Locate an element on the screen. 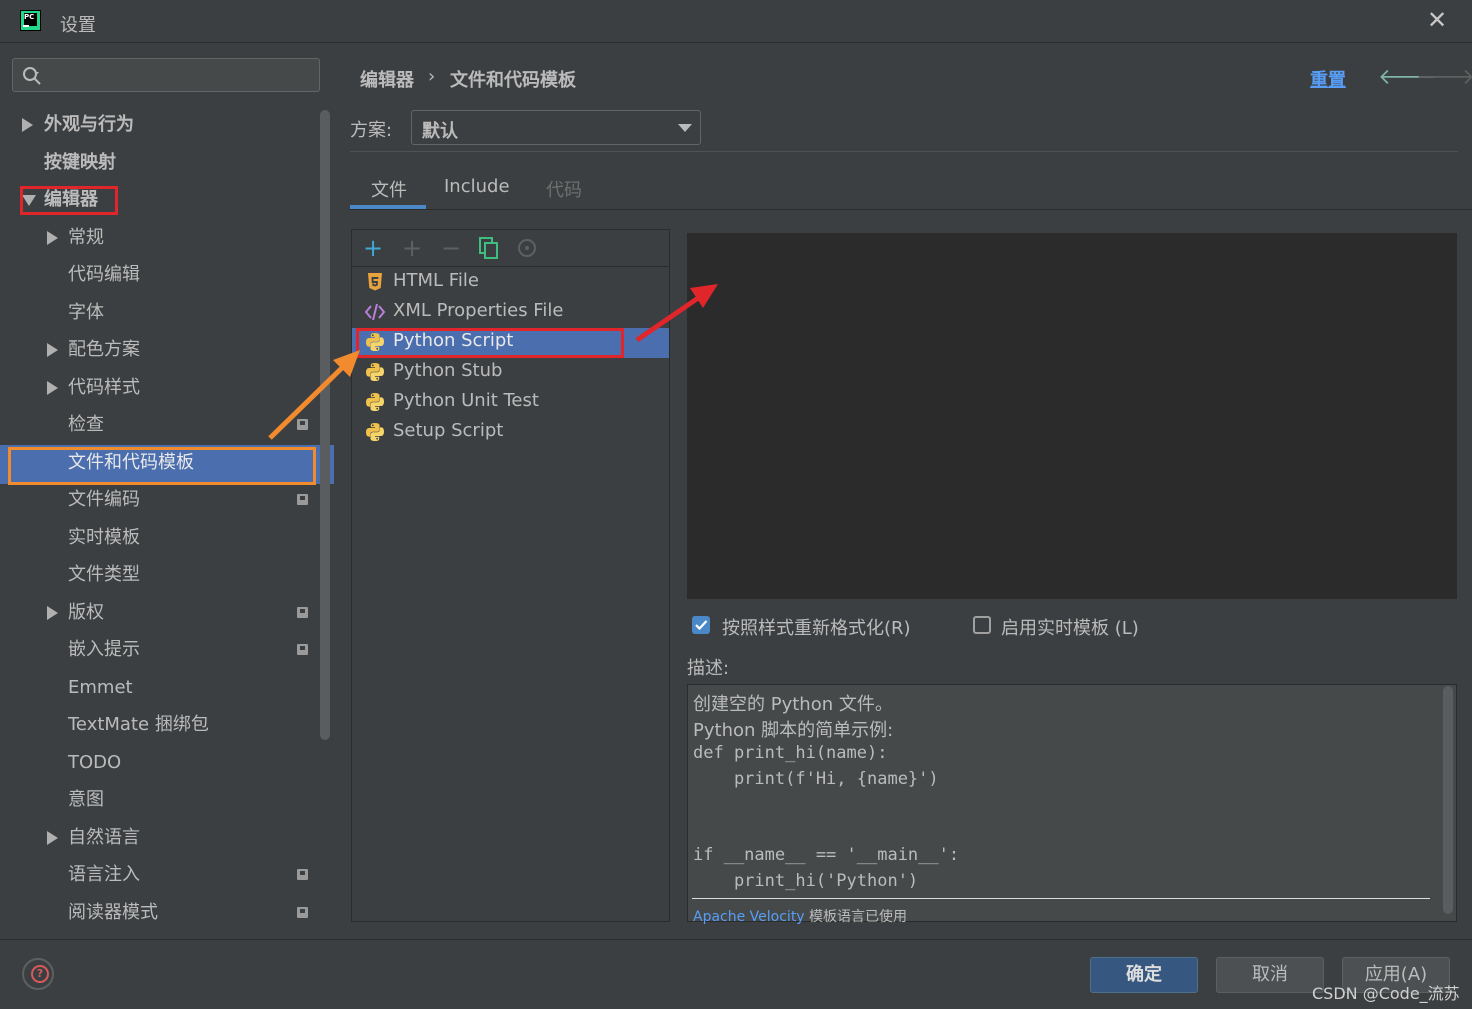  sidebar-item: 版权 is located at coordinates (86, 613).